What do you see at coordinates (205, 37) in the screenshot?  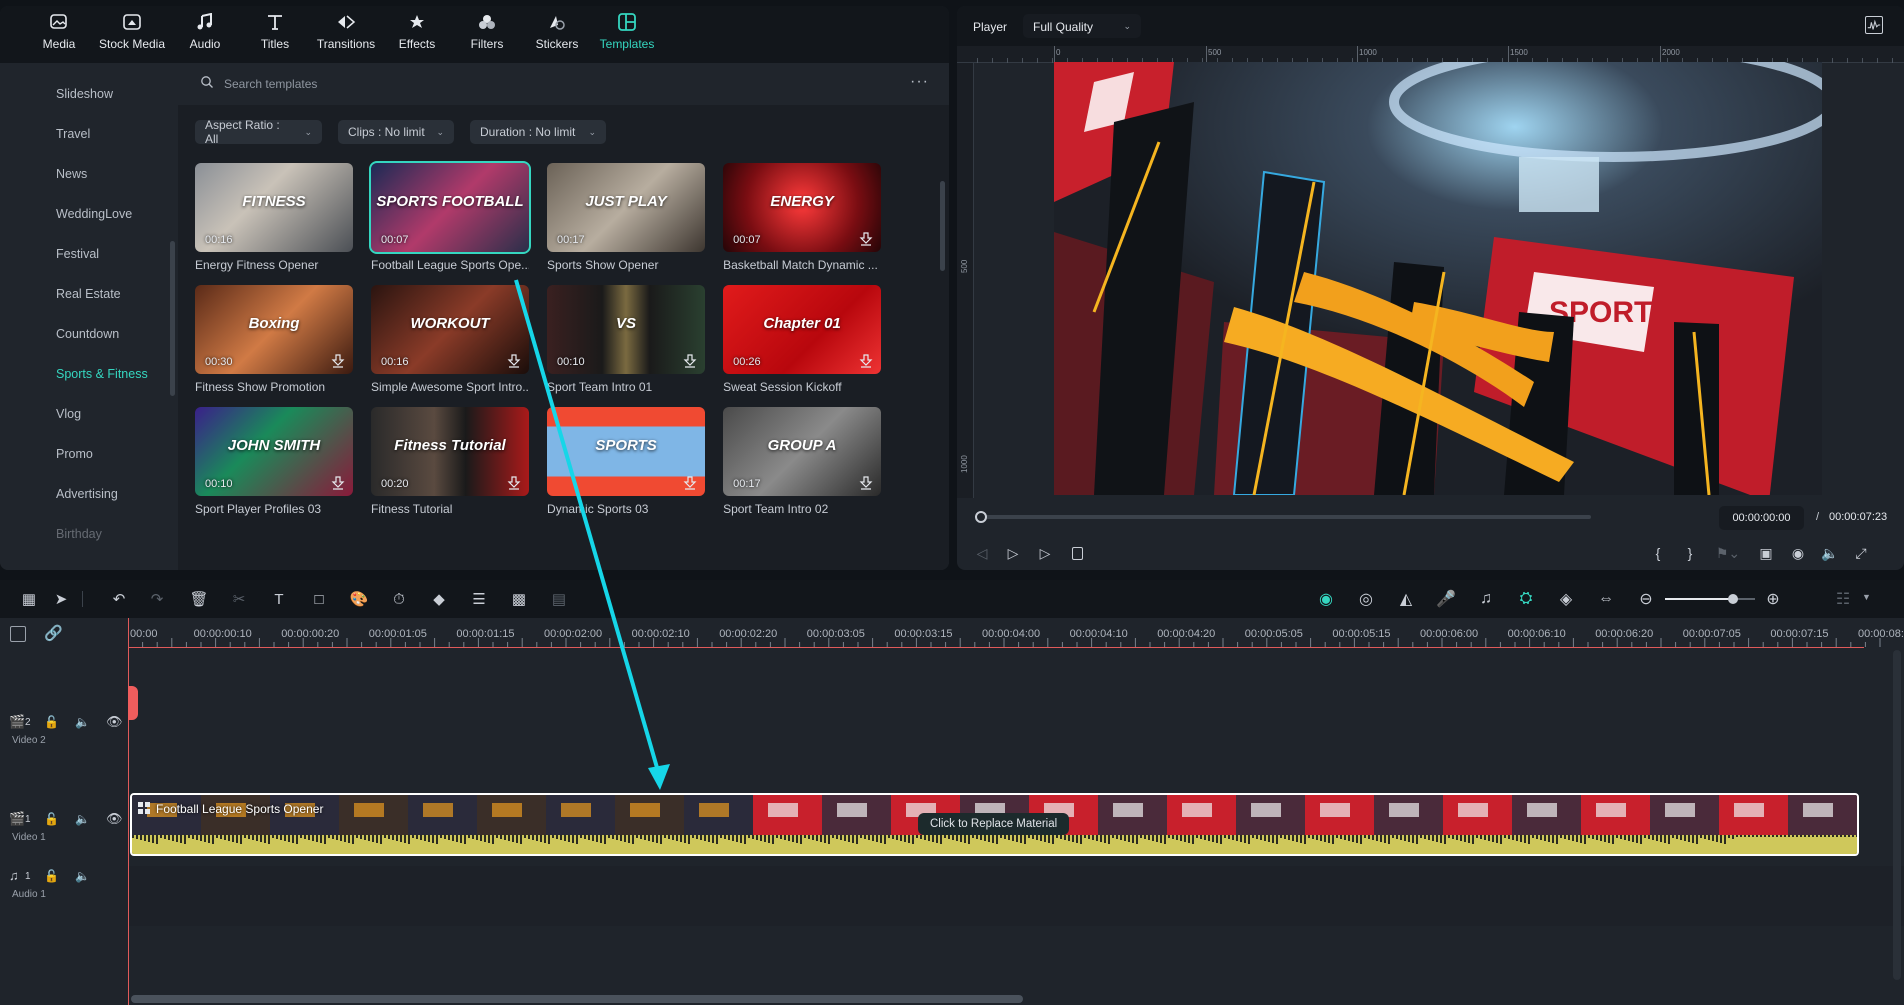 I see `nav-tab-audio: Audio` at bounding box center [205, 37].